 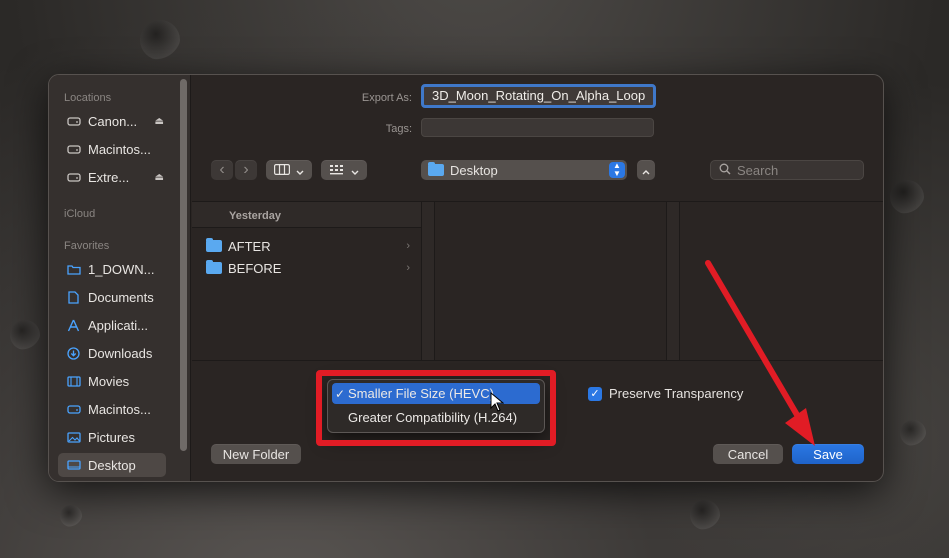 I want to click on browser-column-1: Yesterday AFTER › BEFORE ›, so click(x=306, y=281).